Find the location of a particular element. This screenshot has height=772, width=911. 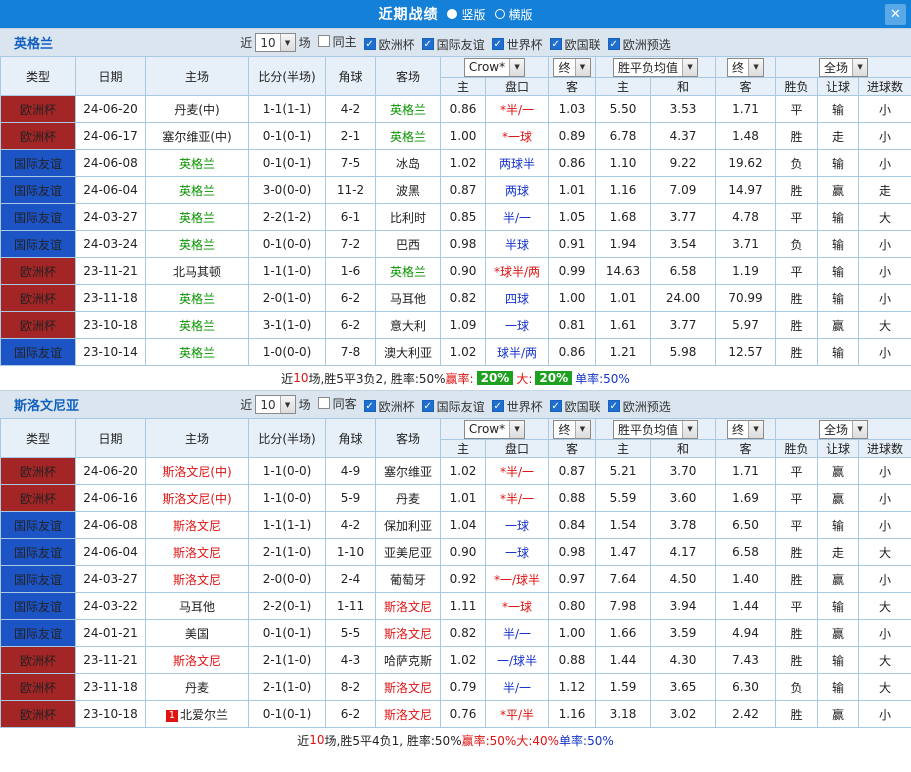

odds-draw: 24.00 is located at coordinates (683, 298).